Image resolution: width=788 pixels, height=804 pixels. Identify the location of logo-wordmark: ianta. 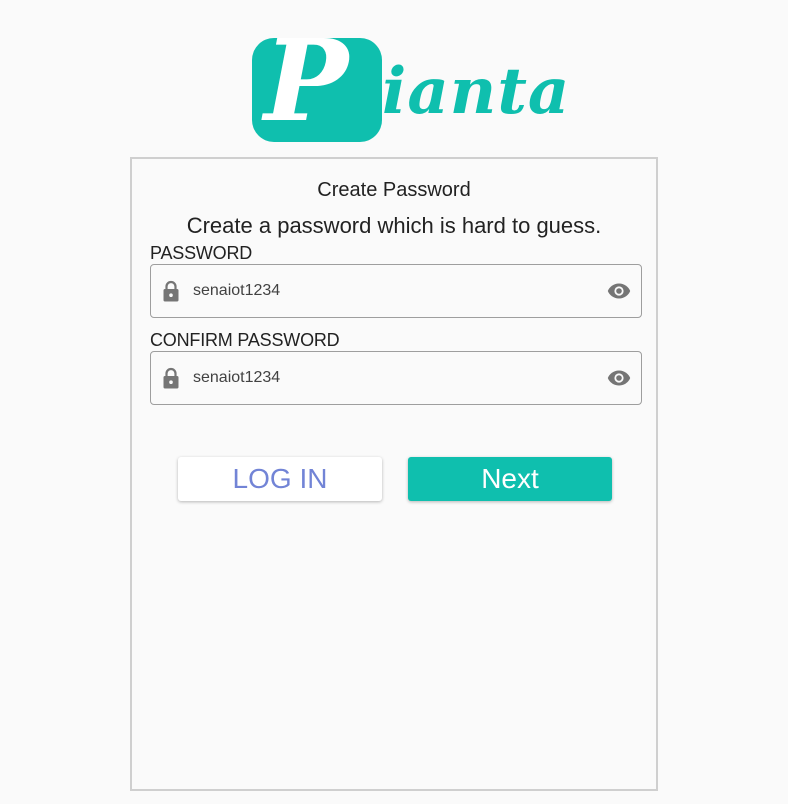
(476, 91).